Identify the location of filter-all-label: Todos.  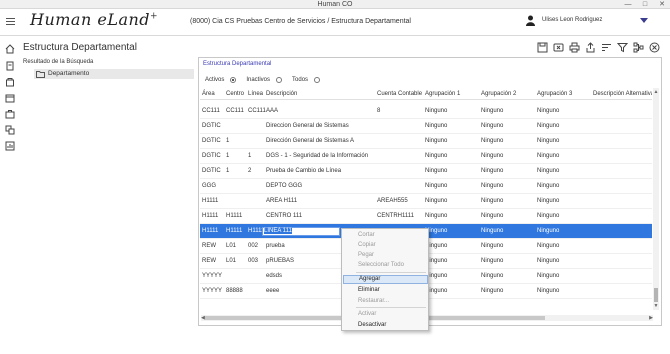
(300, 80).